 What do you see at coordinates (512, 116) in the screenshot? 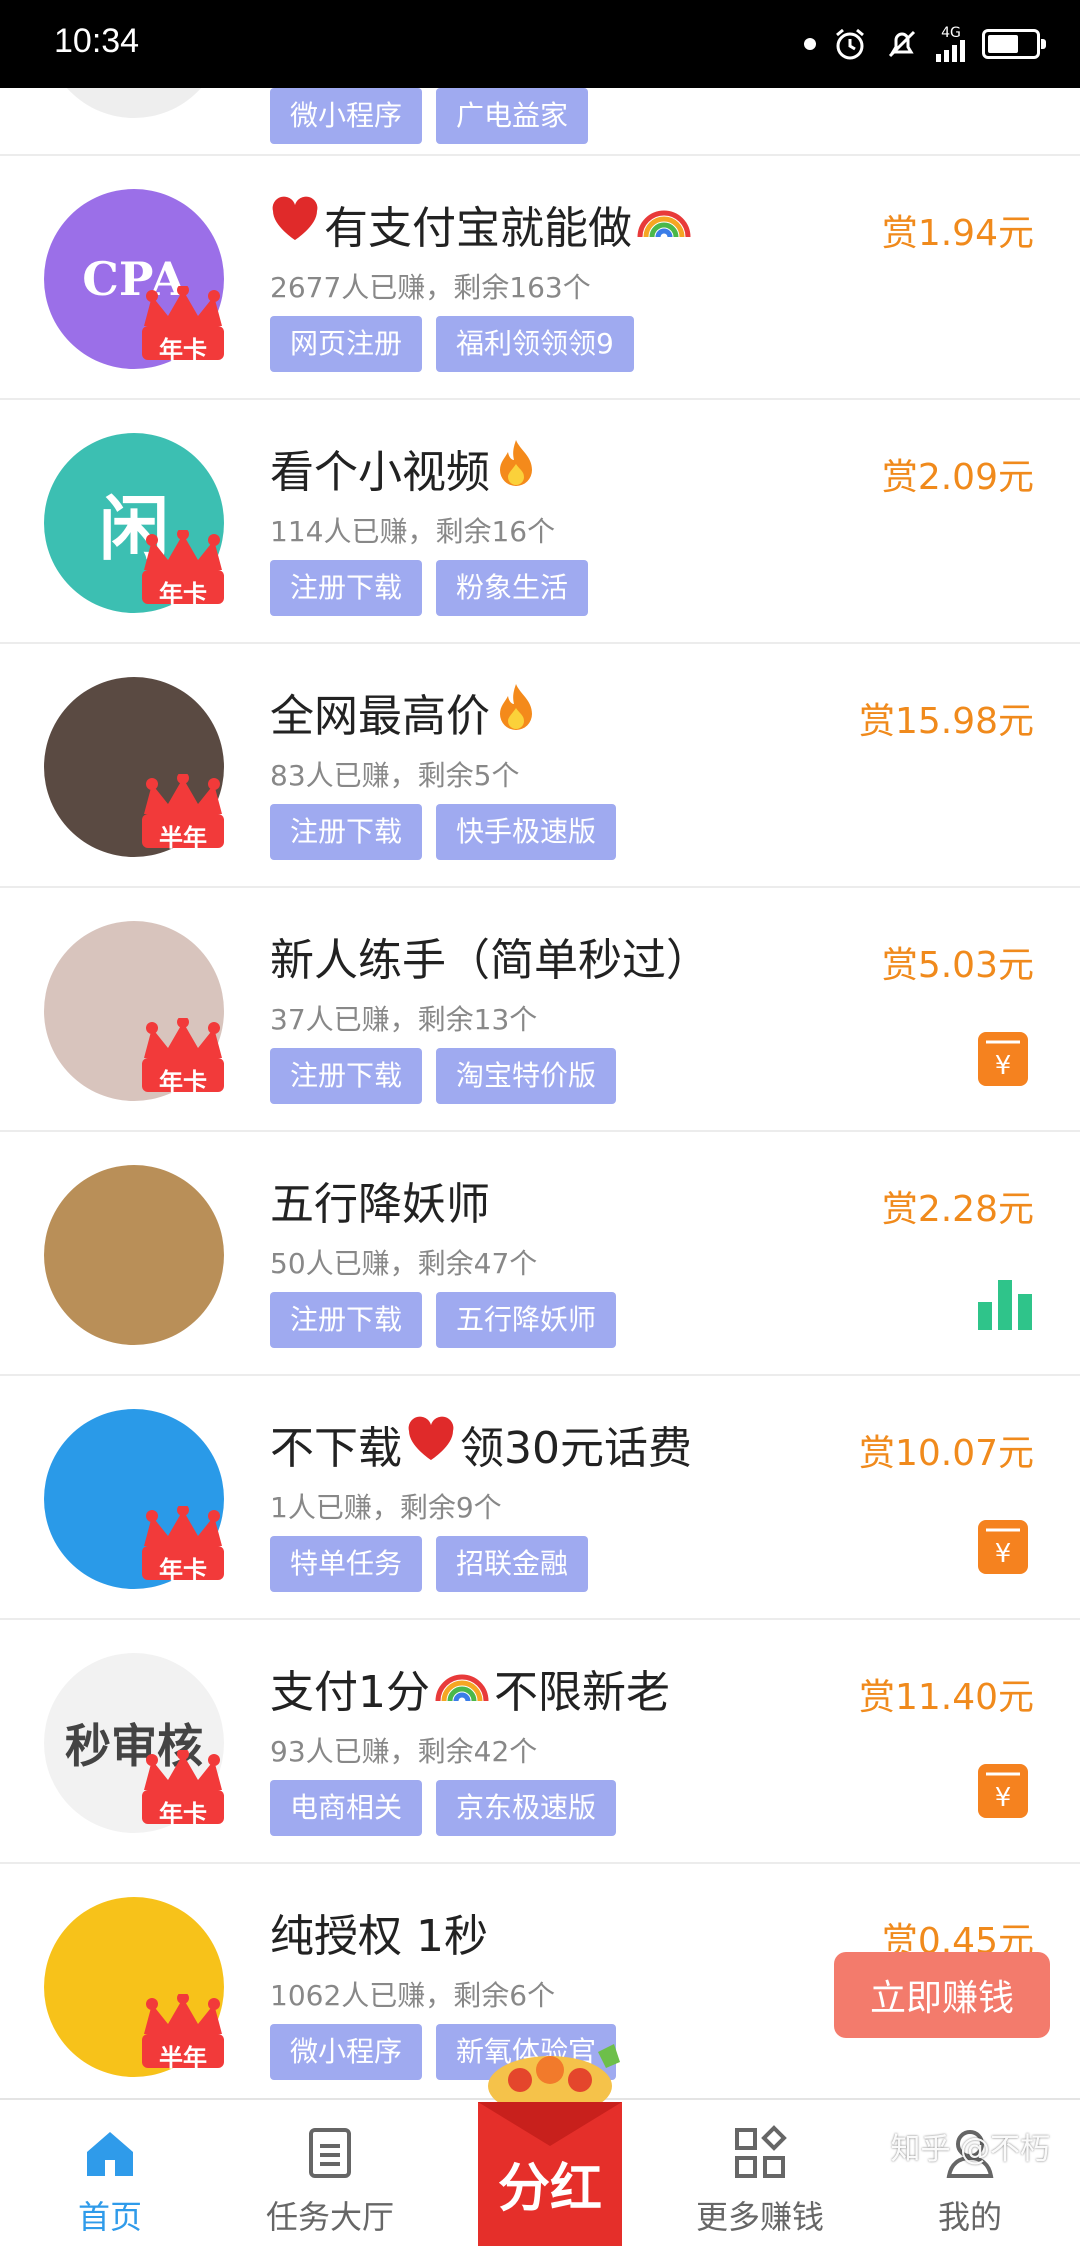
I see `task-tag: 广电益家` at bounding box center [512, 116].